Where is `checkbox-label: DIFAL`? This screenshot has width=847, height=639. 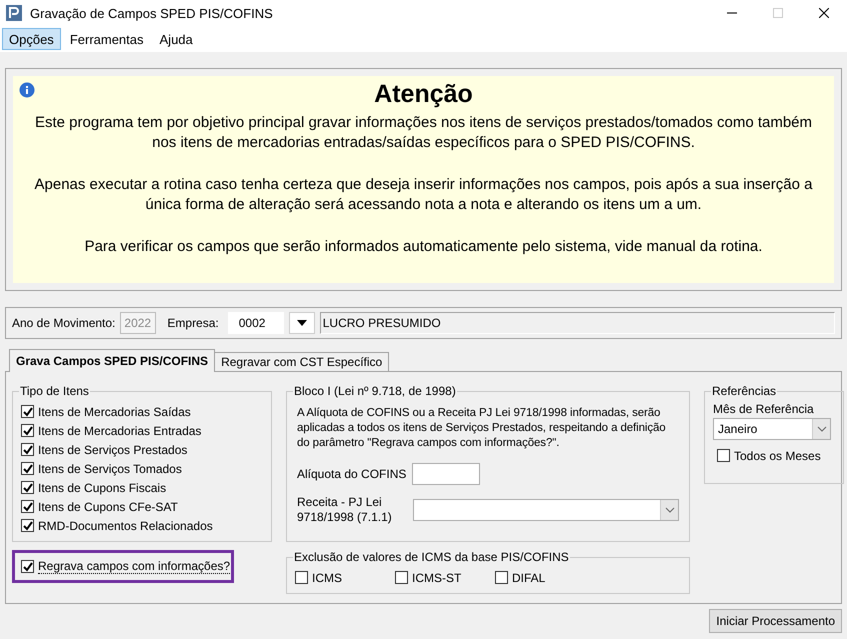
checkbox-label: DIFAL is located at coordinates (529, 577).